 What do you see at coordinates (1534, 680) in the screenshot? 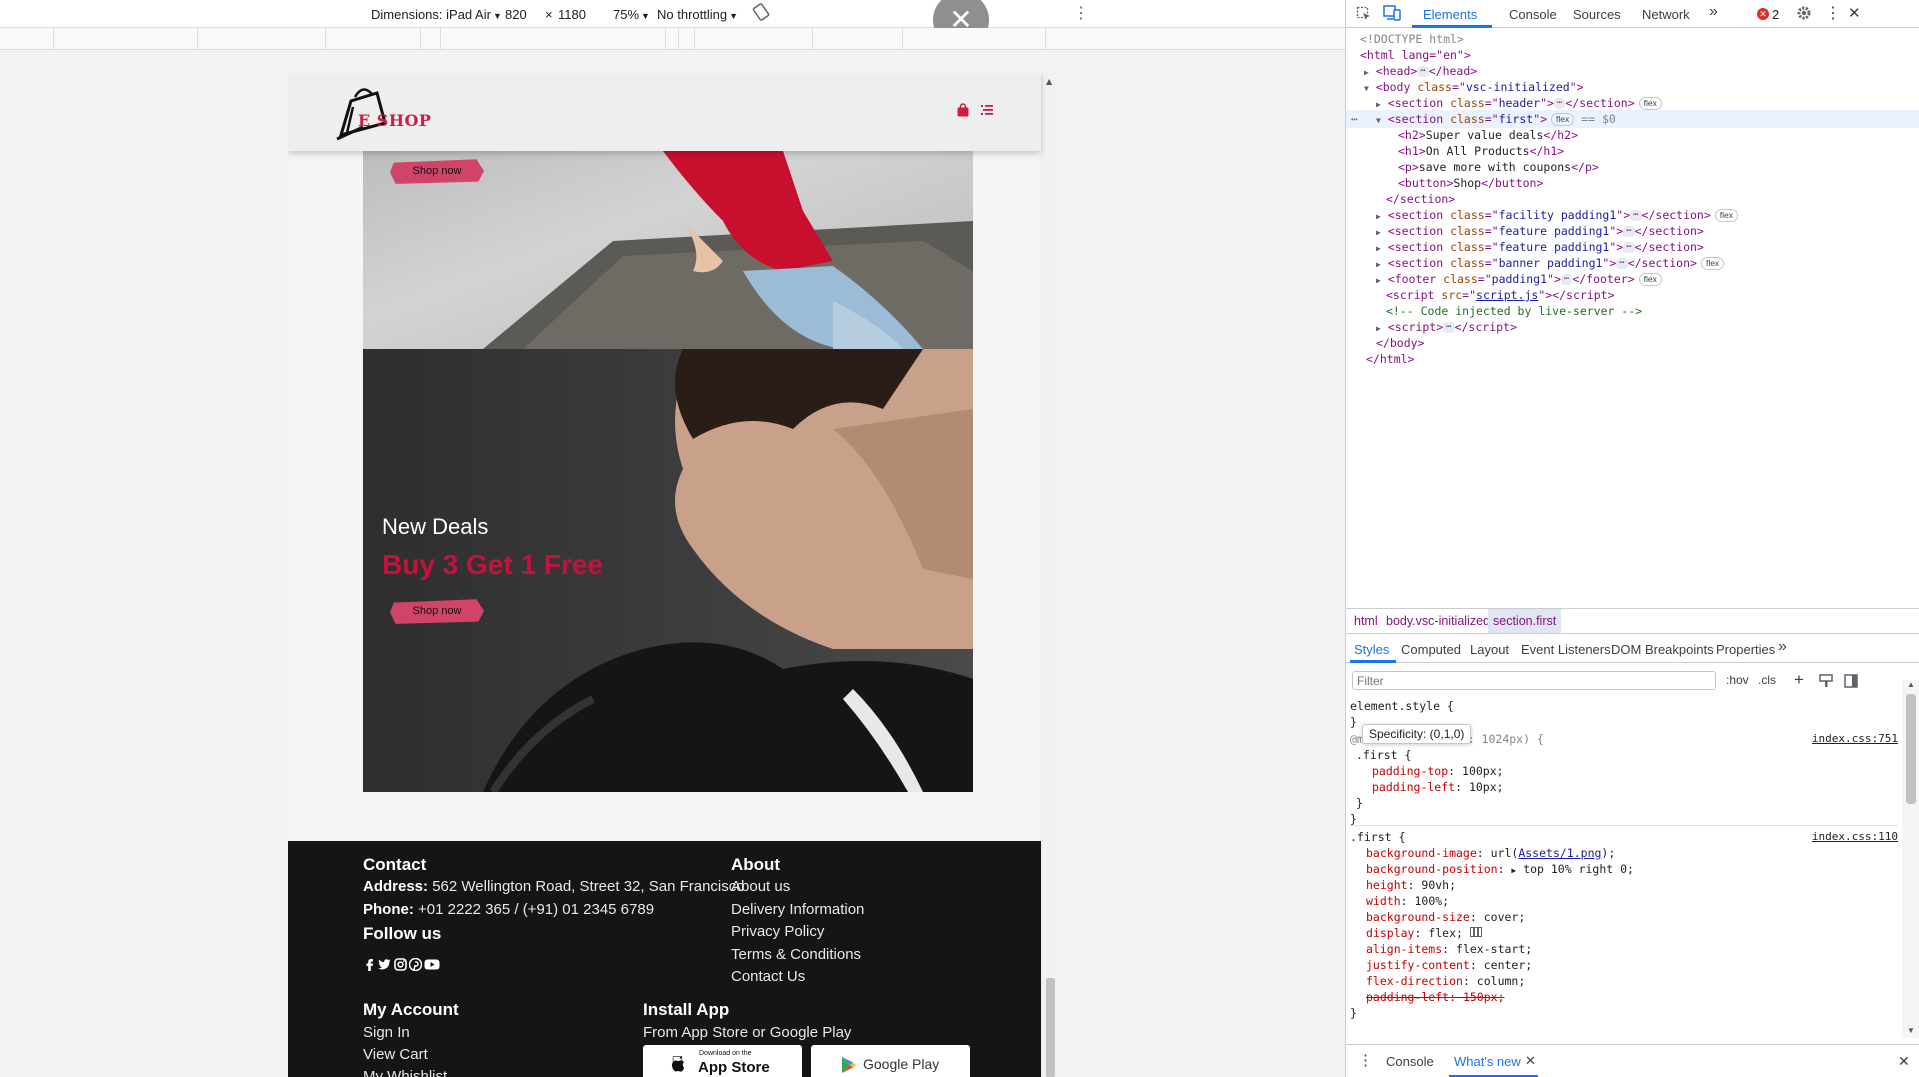
I see `styles-filter-input` at bounding box center [1534, 680].